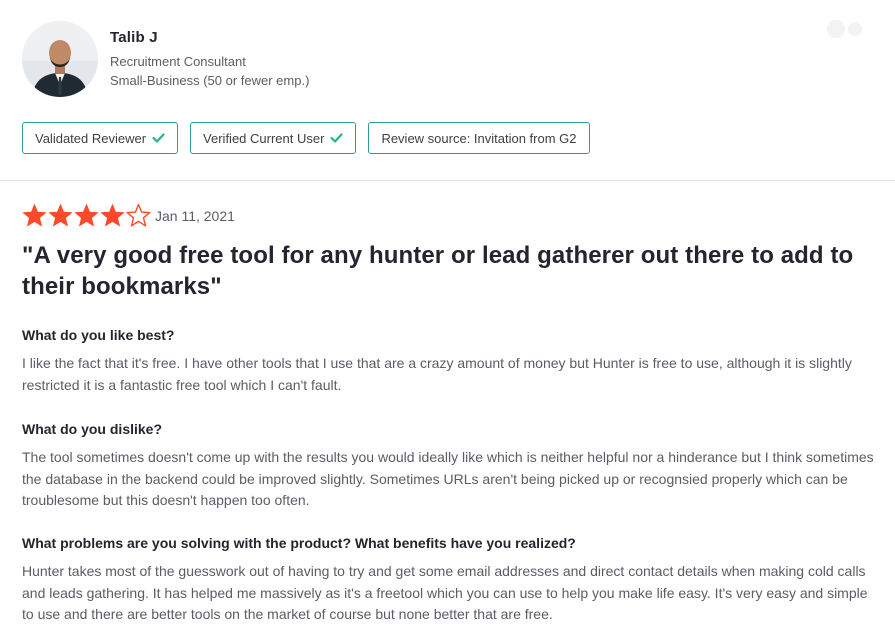  I want to click on reviewer-photo, so click(60, 59).